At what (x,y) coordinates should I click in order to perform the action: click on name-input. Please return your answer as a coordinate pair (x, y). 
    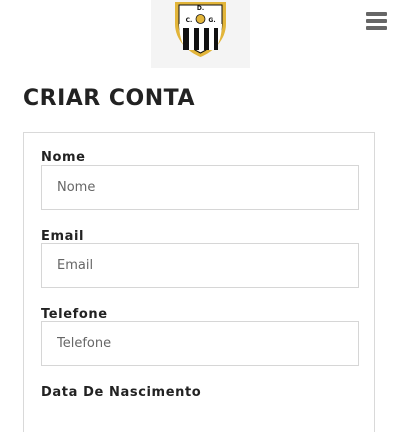
    Looking at the image, I should click on (200, 187).